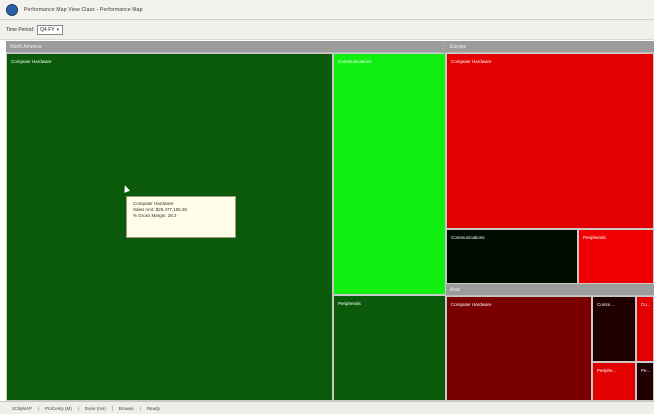  What do you see at coordinates (550, 290) in the screenshot?
I see `group-header-asia: Asia` at bounding box center [550, 290].